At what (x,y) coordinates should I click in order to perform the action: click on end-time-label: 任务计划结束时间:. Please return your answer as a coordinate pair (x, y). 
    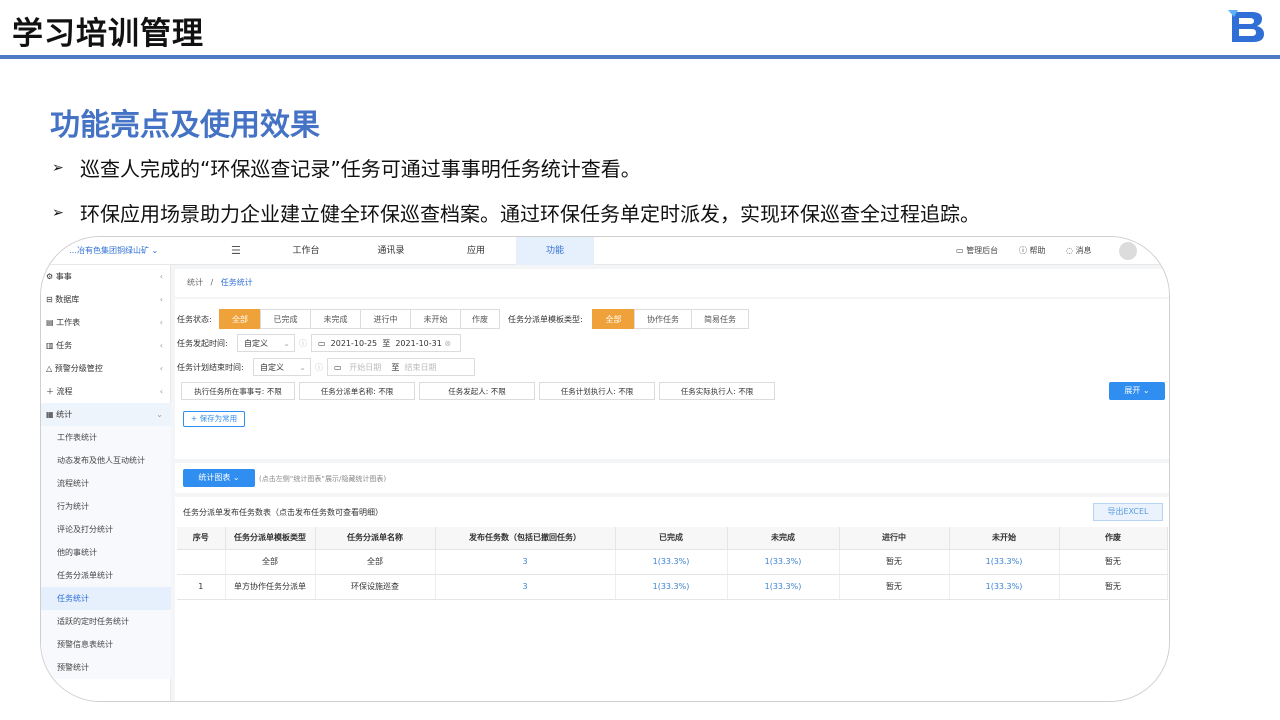
    Looking at the image, I should click on (210, 367).